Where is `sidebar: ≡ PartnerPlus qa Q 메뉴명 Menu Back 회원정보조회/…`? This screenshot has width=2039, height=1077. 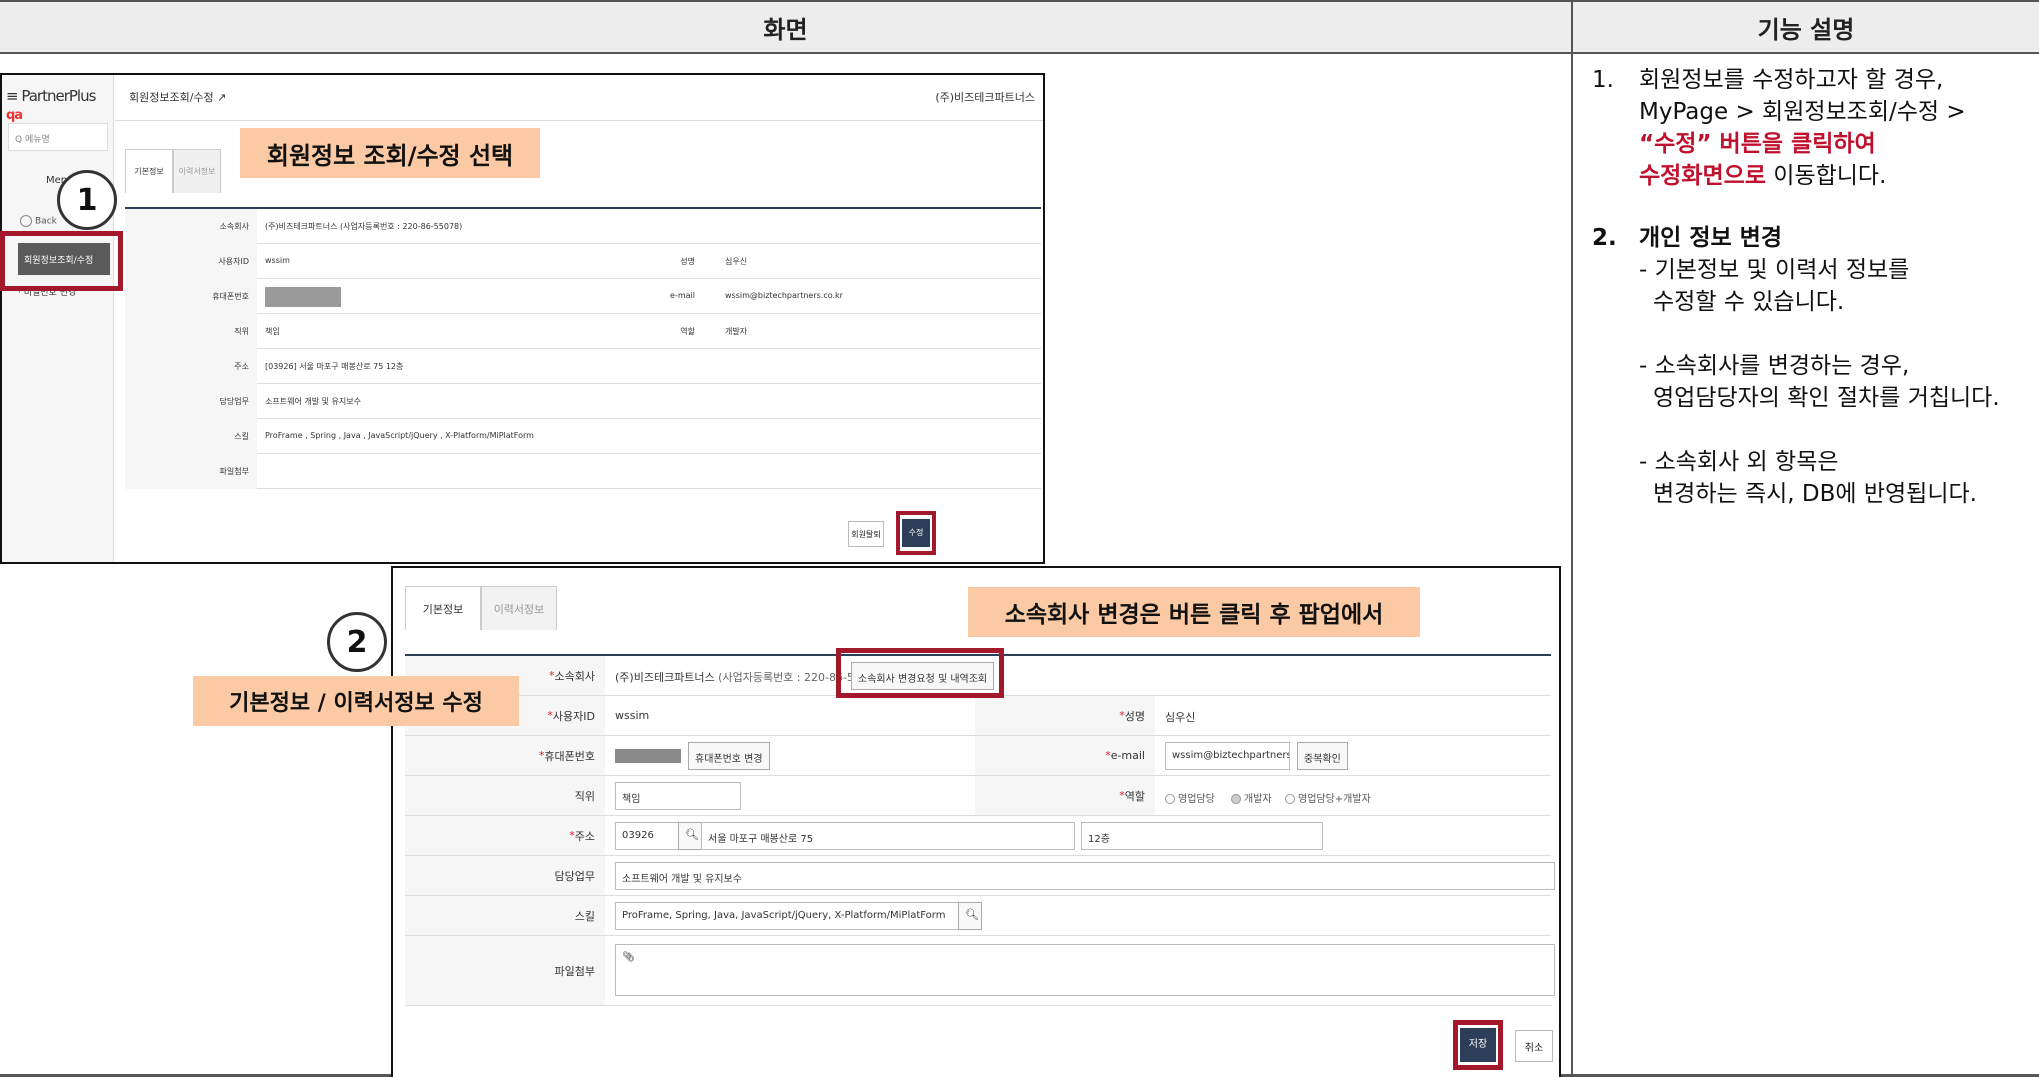 sidebar: ≡ PartnerPlus qa Q 메뉴명 Menu Back 회원정보조회/… is located at coordinates (58, 318).